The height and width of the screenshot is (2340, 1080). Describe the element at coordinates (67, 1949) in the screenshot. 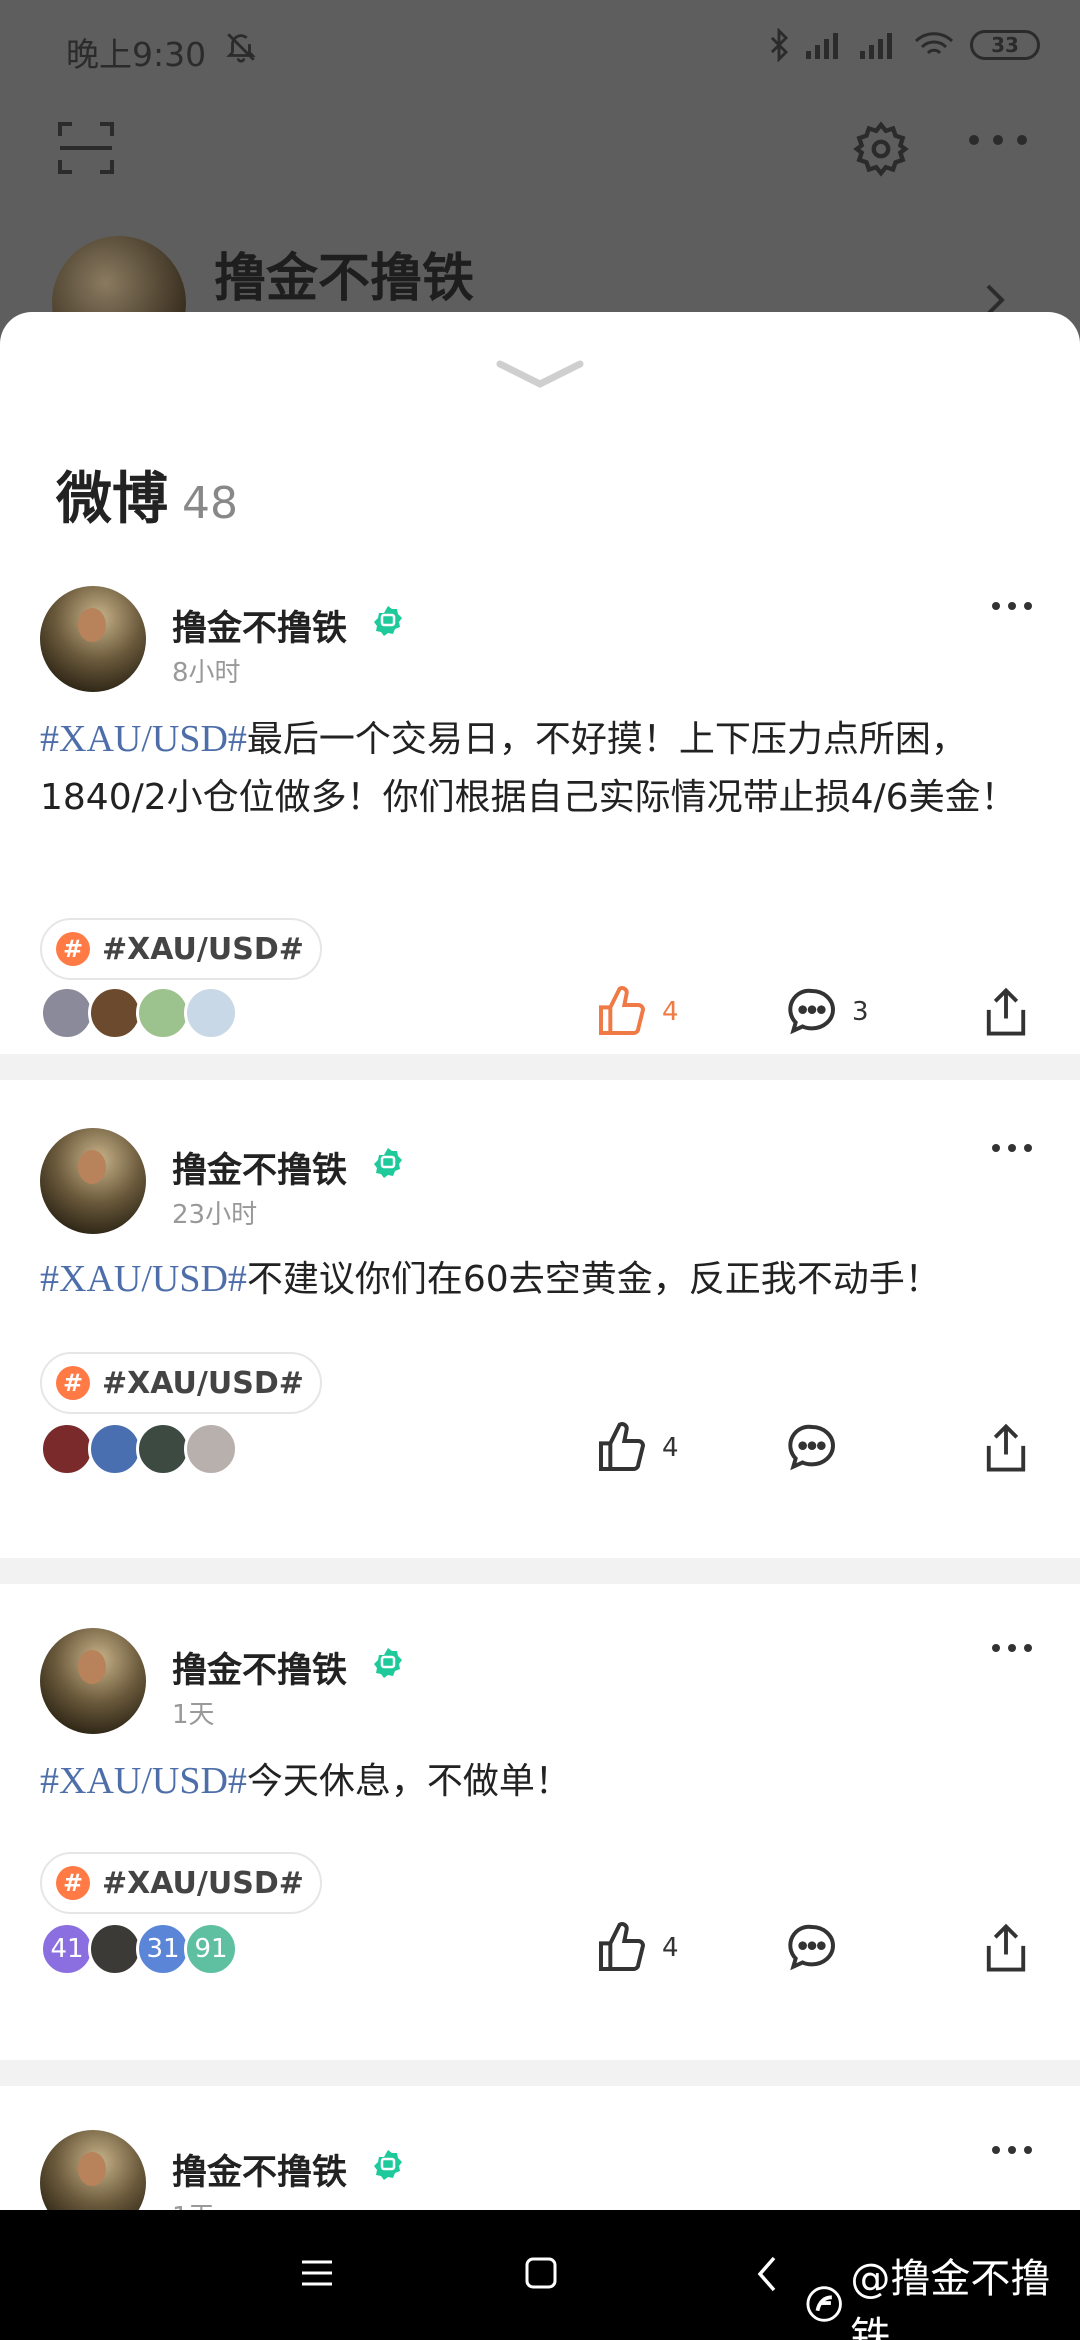

I see `liker-avatar: 41` at that location.